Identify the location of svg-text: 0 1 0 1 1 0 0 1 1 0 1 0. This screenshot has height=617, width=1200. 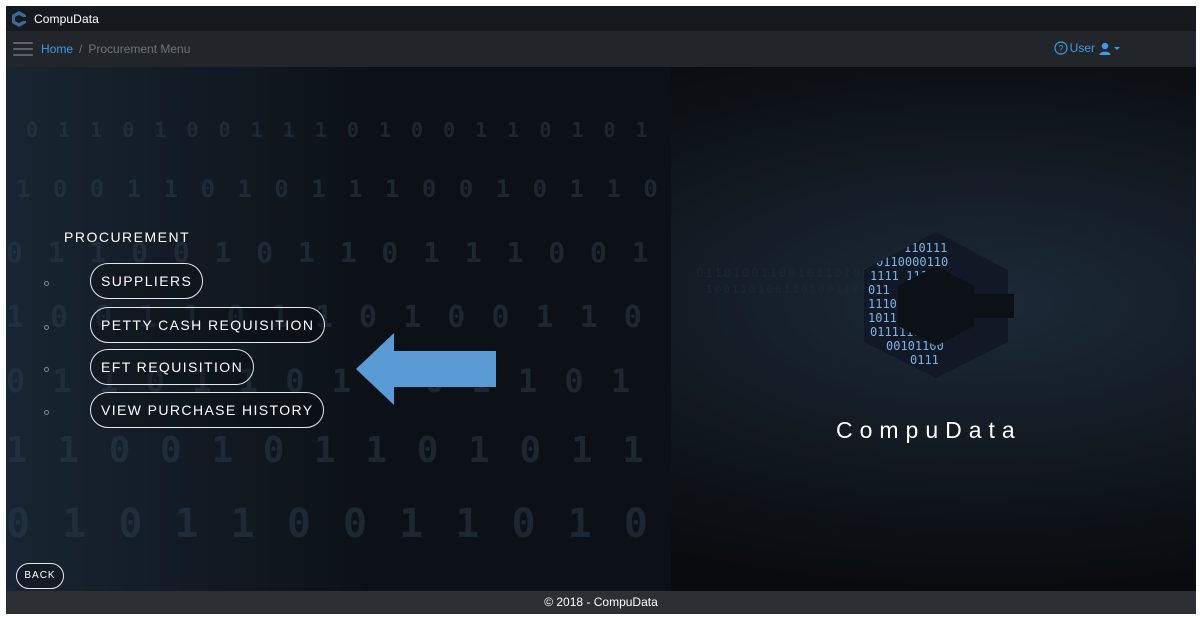
(329, 524).